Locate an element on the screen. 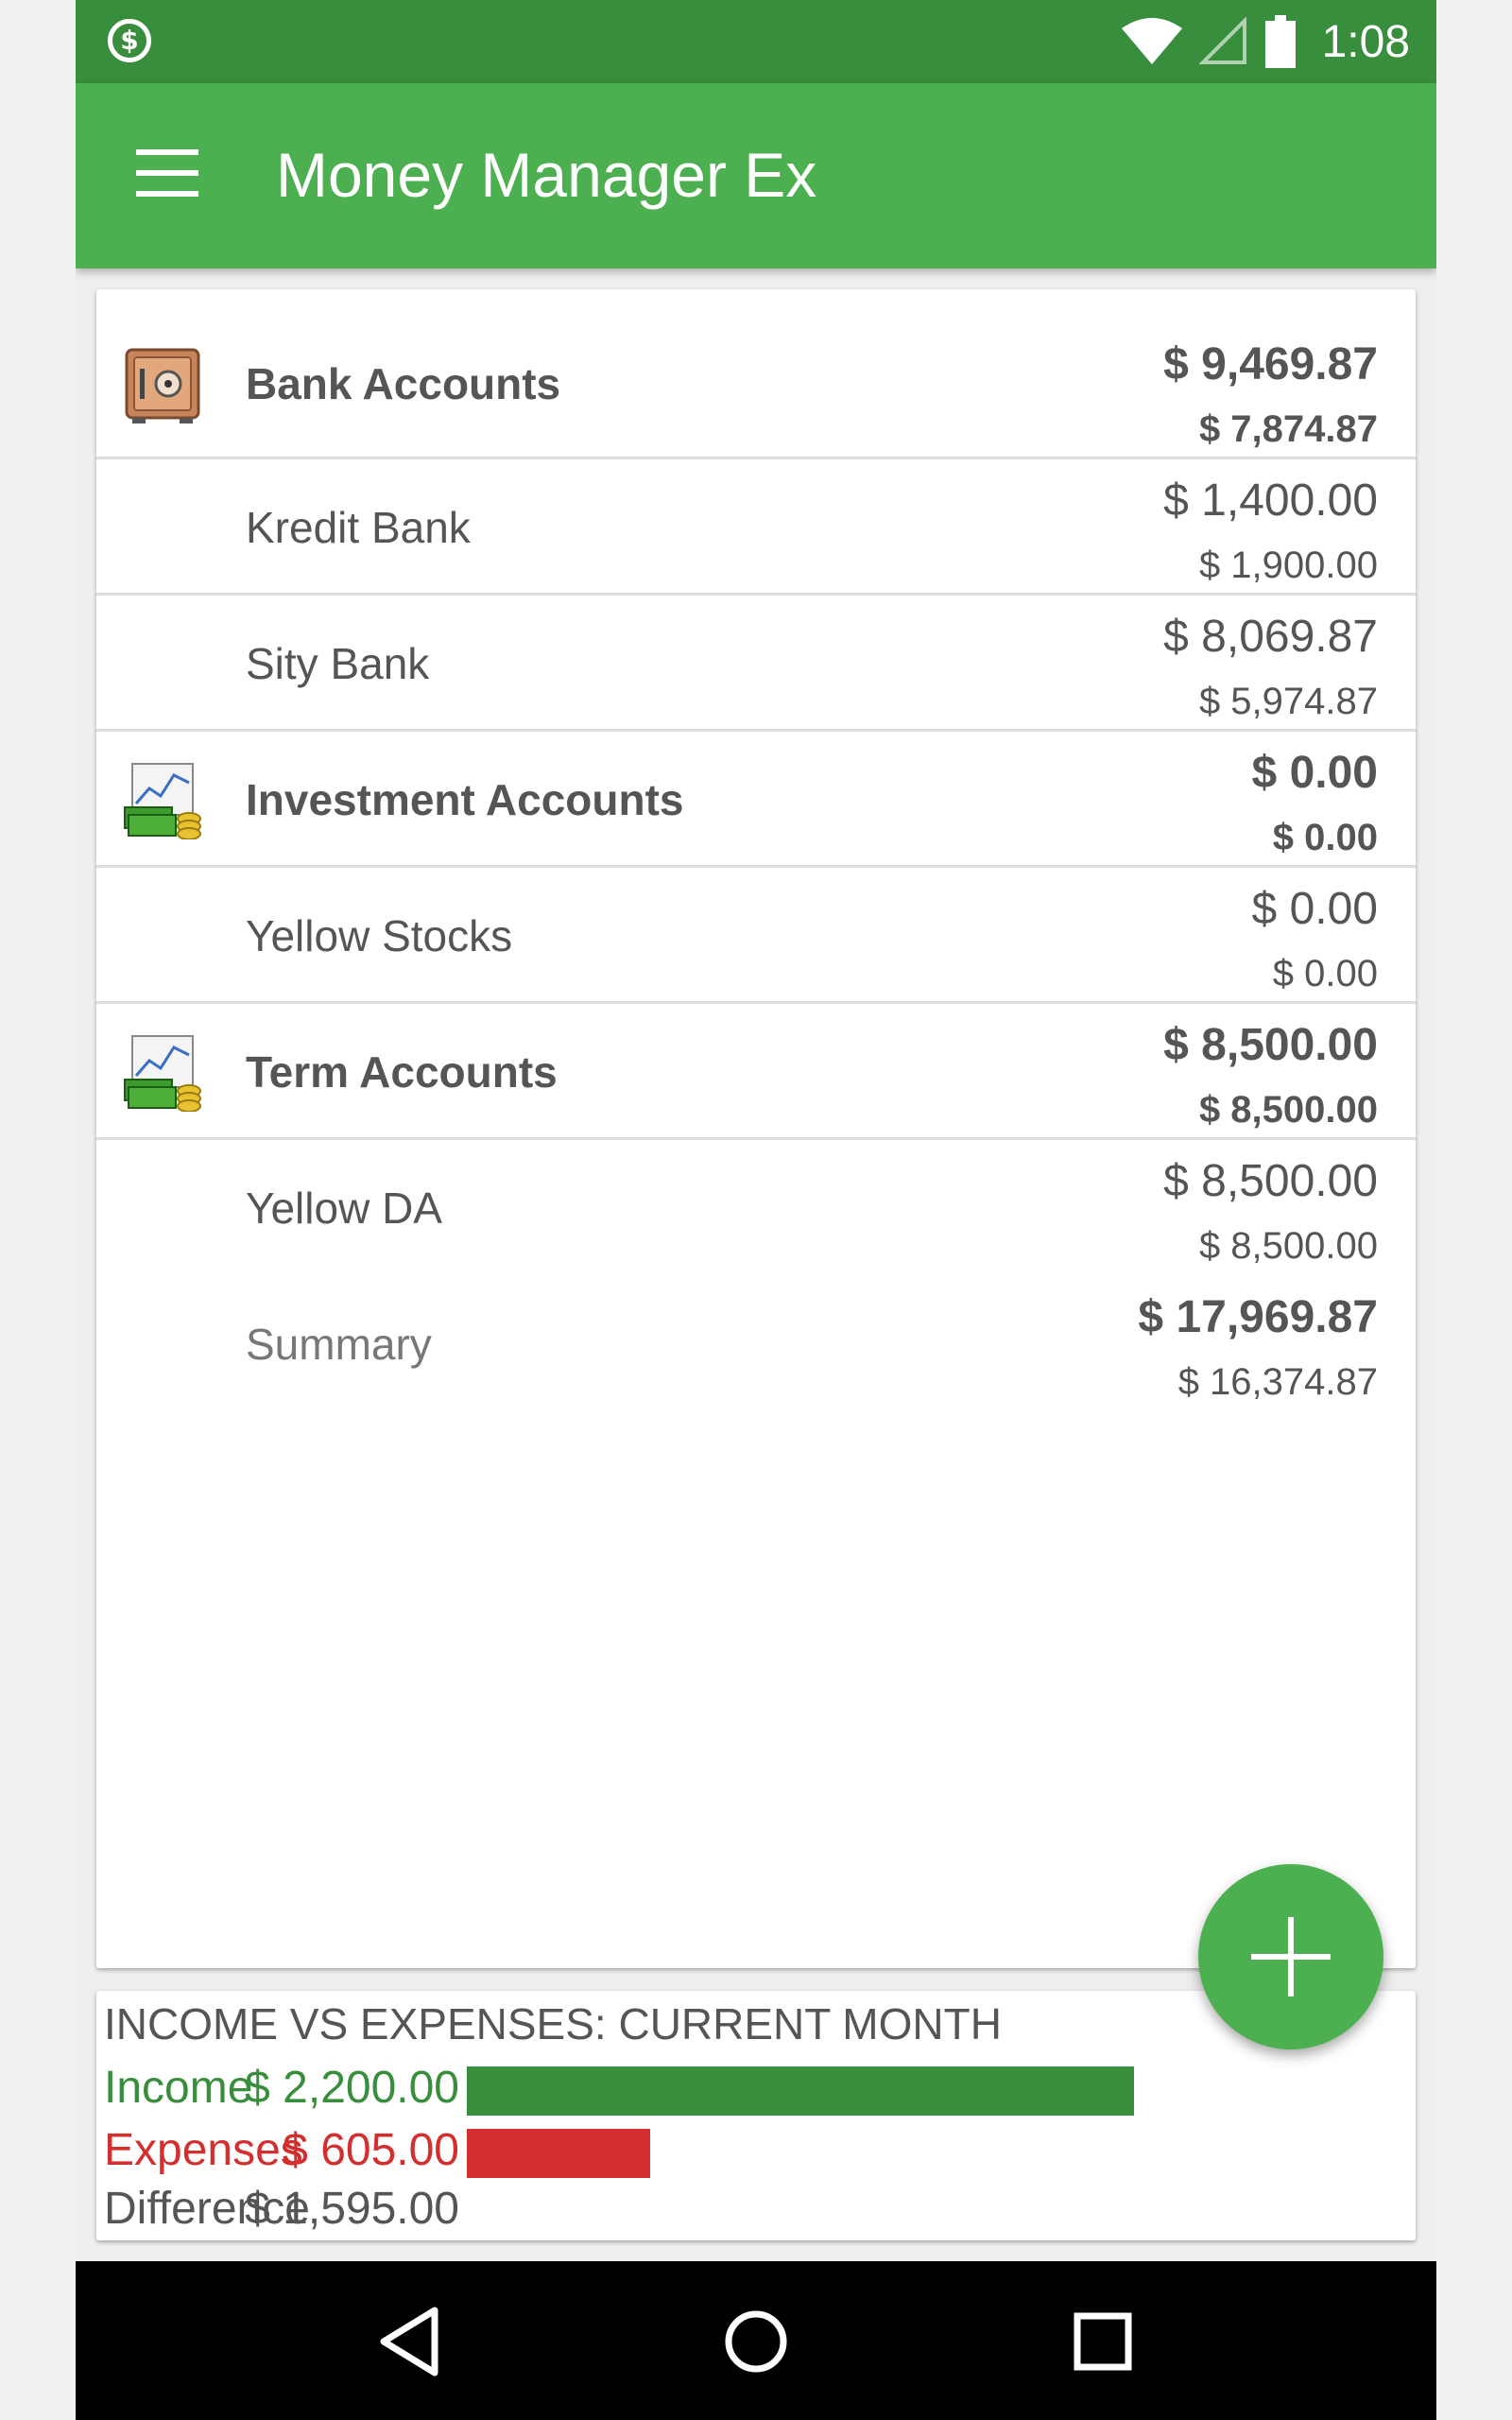 The width and height of the screenshot is (1512, 2420). dollar-notification-icon: $ is located at coordinates (129, 40).